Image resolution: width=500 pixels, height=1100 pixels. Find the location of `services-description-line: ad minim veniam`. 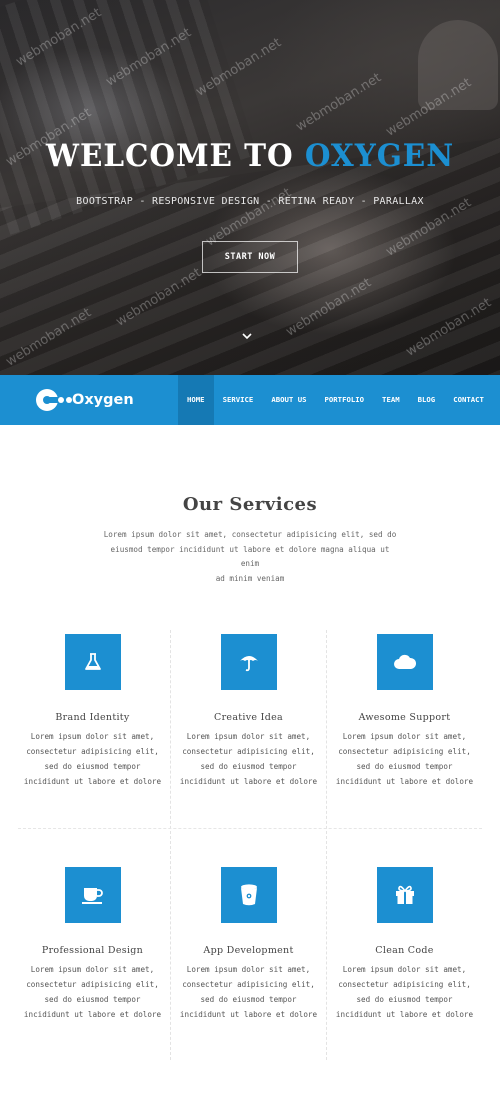

services-description-line: ad minim veniam is located at coordinates (250, 579).